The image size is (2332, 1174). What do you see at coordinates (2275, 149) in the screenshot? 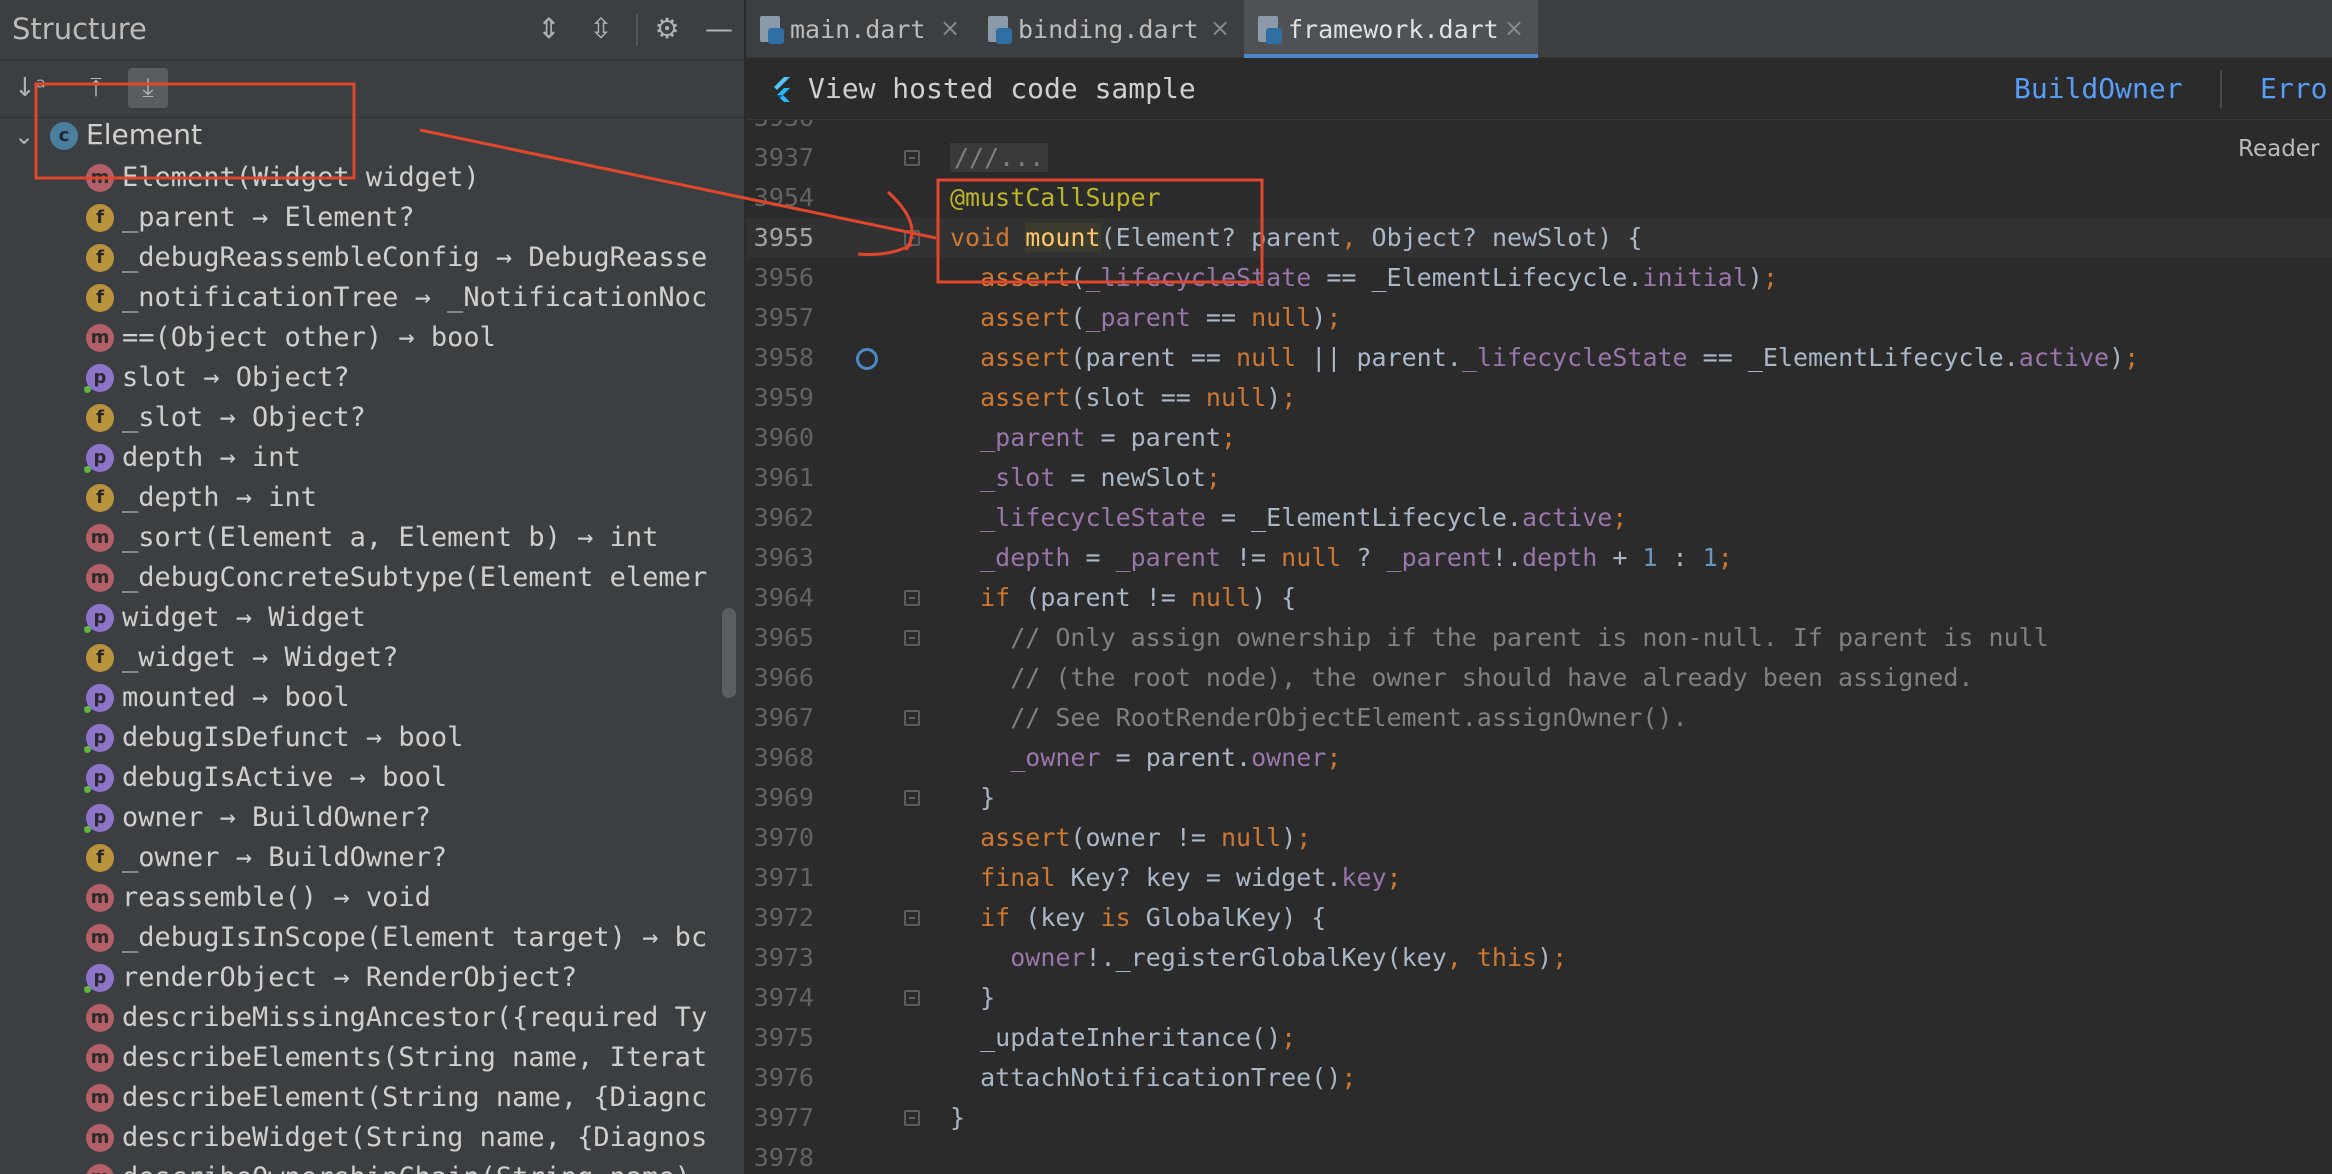
I see `reader-mode-toggle: Reader` at bounding box center [2275, 149].